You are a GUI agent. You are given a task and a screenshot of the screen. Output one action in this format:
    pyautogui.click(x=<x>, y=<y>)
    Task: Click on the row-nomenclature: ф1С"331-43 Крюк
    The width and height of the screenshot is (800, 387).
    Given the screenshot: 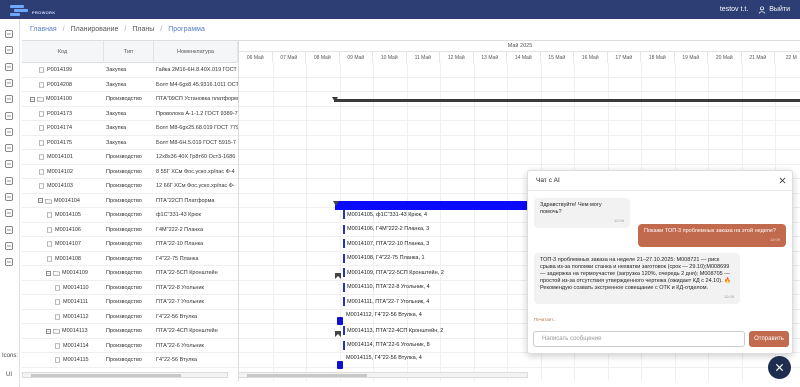 What is the action you would take?
    pyautogui.click(x=178, y=215)
    